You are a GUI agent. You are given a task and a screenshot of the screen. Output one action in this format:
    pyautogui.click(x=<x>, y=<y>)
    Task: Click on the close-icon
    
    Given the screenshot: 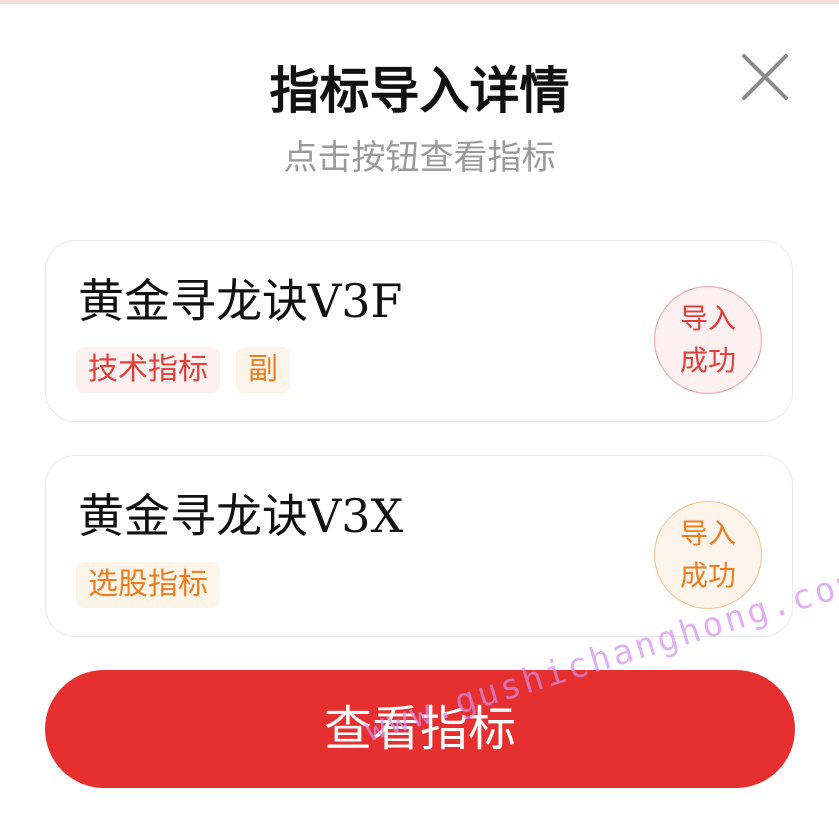 What is the action you would take?
    pyautogui.click(x=765, y=77)
    